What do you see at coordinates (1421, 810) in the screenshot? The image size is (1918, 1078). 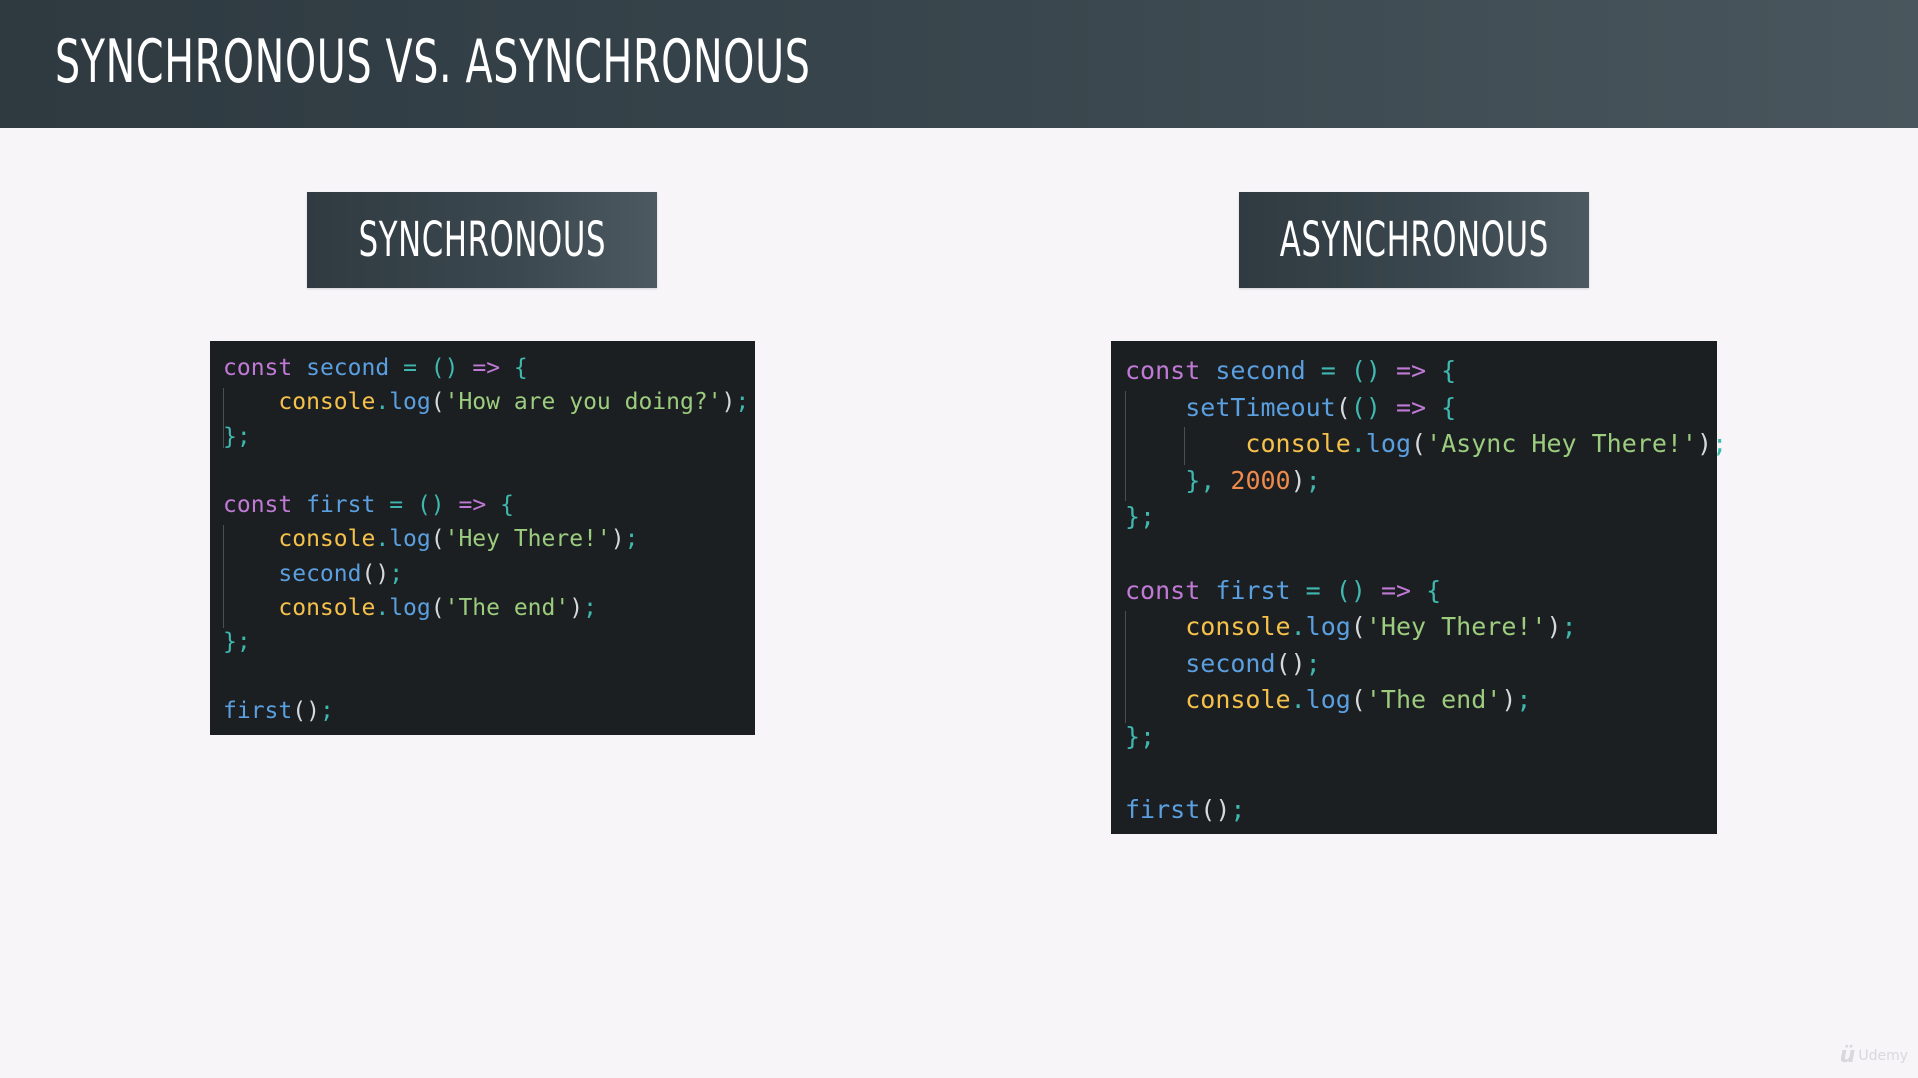 I see `code-line: first();` at bounding box center [1421, 810].